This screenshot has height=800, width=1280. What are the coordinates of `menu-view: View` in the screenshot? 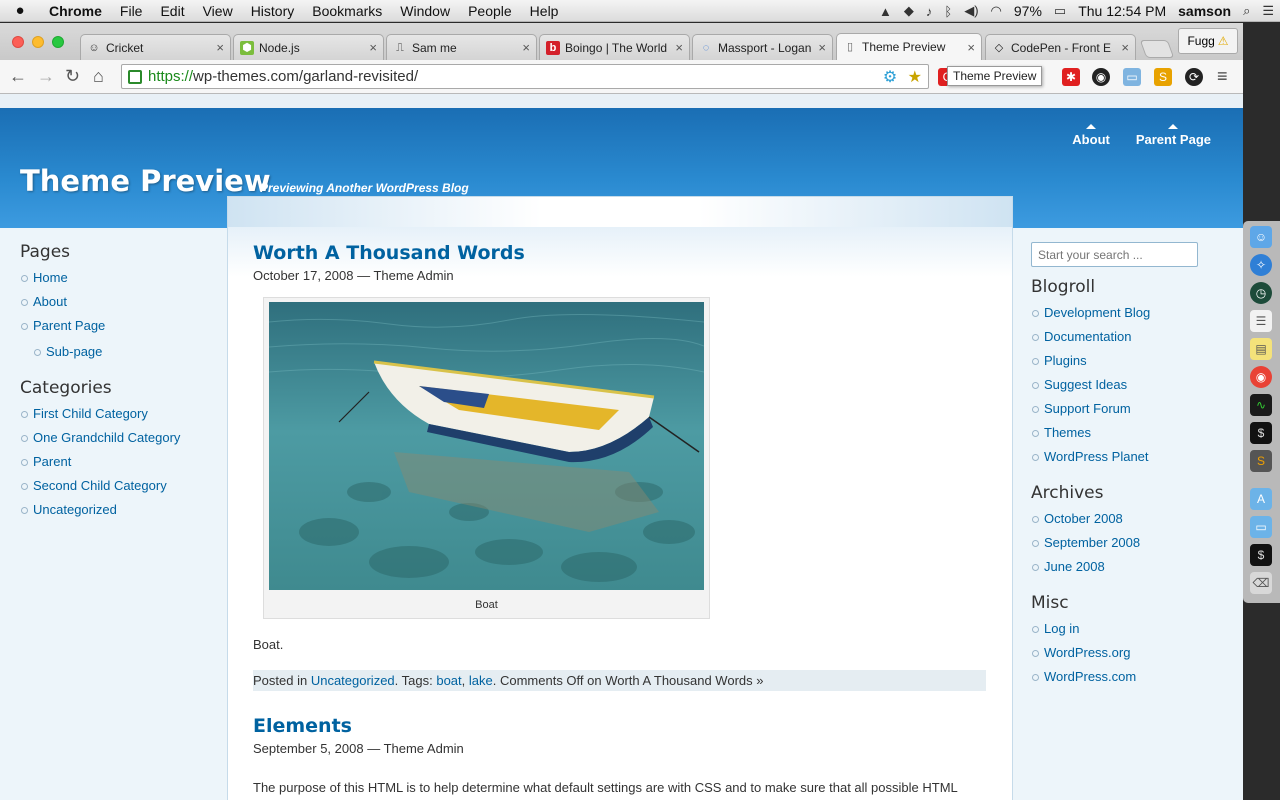 It's located at (218, 11).